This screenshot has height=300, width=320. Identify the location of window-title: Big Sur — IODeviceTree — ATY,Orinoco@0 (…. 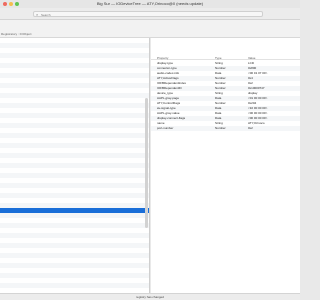
(150, 3).